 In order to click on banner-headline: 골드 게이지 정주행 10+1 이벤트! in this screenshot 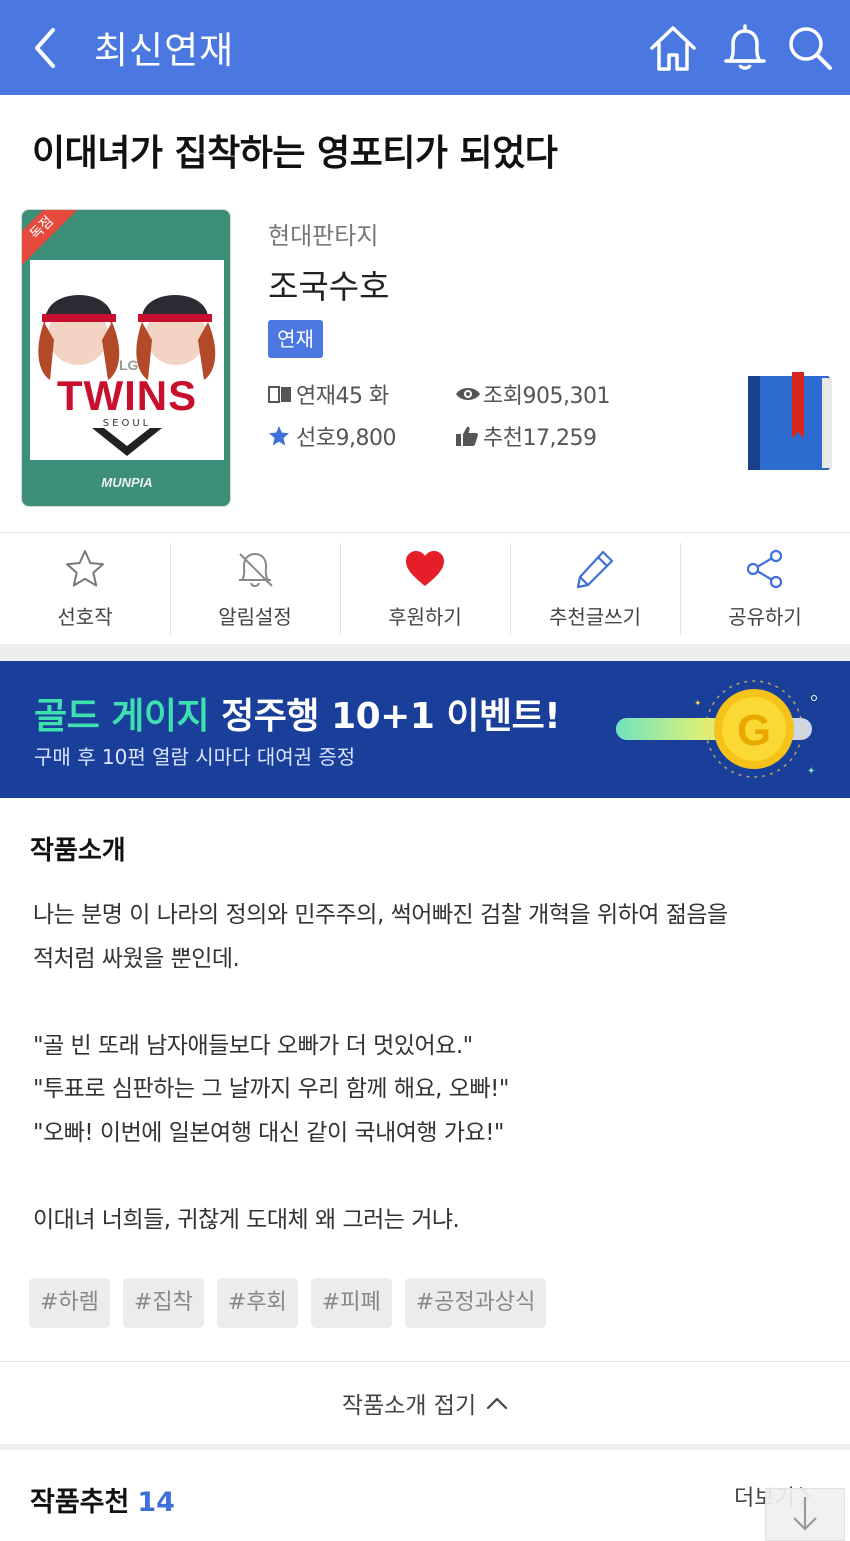, I will do `click(297, 713)`.